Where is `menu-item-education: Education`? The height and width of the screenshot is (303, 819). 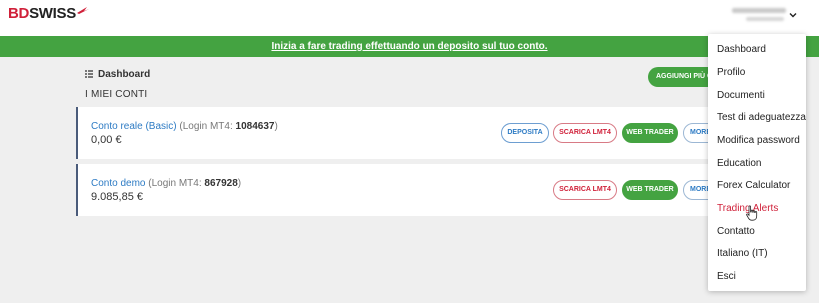
menu-item-education: Education is located at coordinates (739, 163).